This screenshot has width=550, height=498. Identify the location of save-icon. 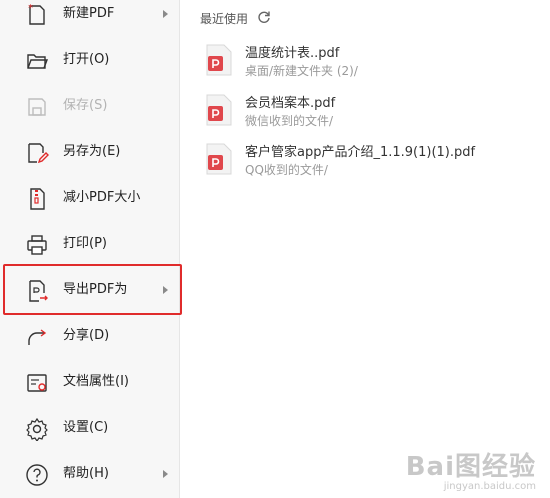
(37, 107).